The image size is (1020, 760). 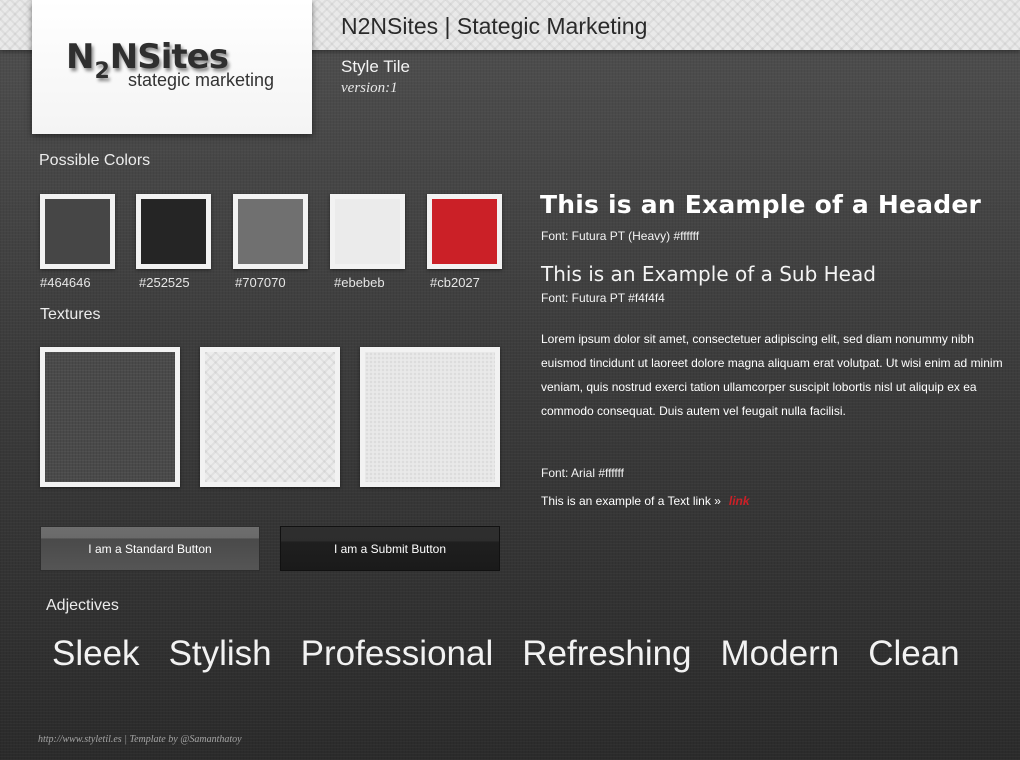 I want to click on standard-button: I am a Standard Button, so click(x=150, y=548).